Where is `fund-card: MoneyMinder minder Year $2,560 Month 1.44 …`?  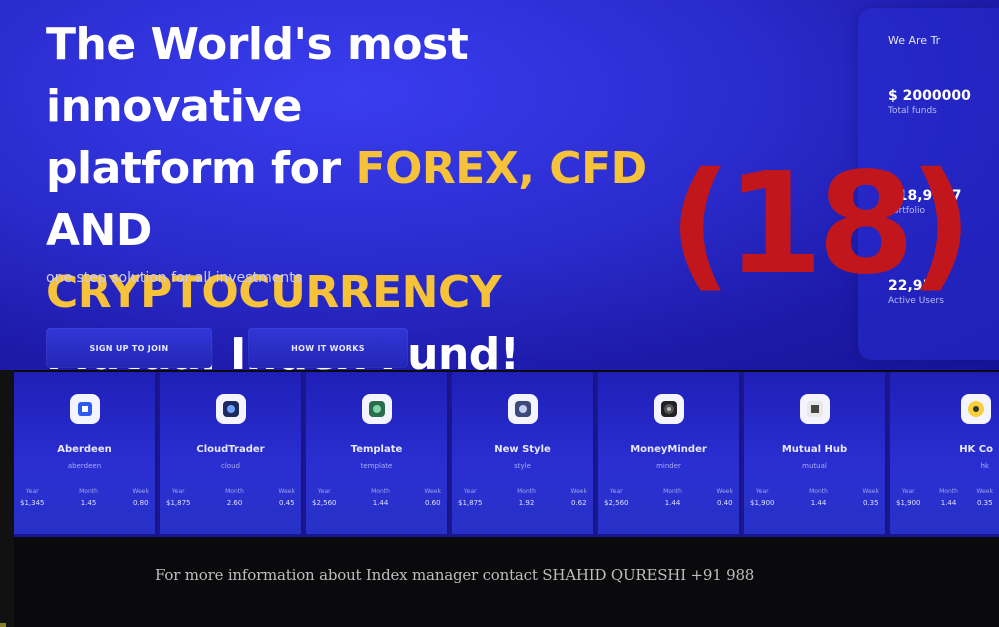
fund-card: MoneyMinder minder Year $2,560 Month 1.44 … is located at coordinates (669, 453).